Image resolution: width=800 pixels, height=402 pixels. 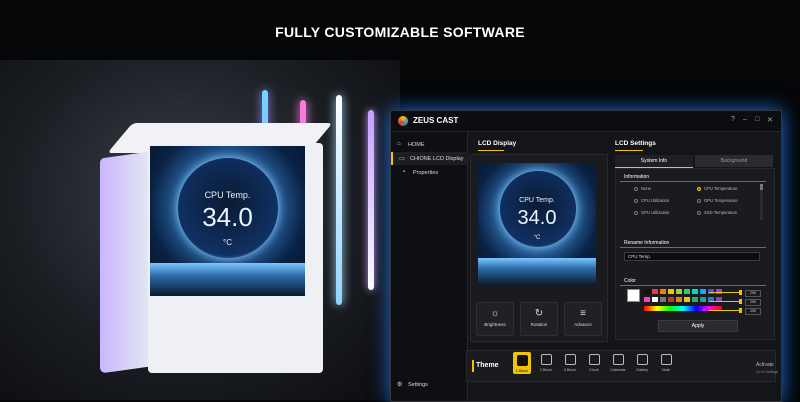 What do you see at coordinates (430, 158) in the screenshot?
I see `sidebar-item-lcd-display: ▭ CHIONE LCD Display` at bounding box center [430, 158].